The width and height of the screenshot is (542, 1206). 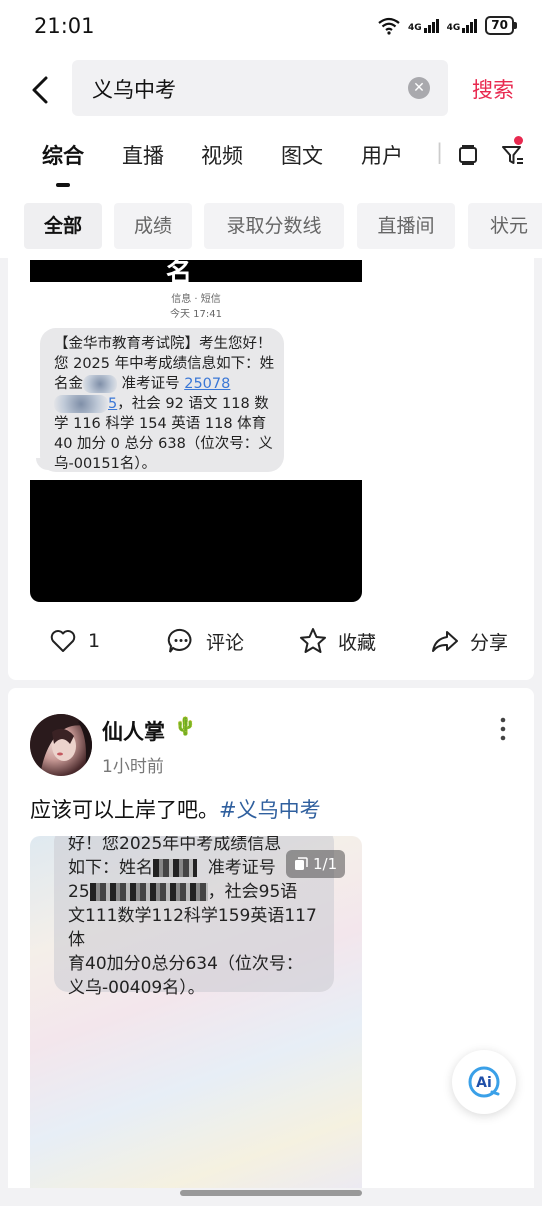 What do you see at coordinates (423, 25) in the screenshot?
I see `cellular-signal-icon-1: 4G` at bounding box center [423, 25].